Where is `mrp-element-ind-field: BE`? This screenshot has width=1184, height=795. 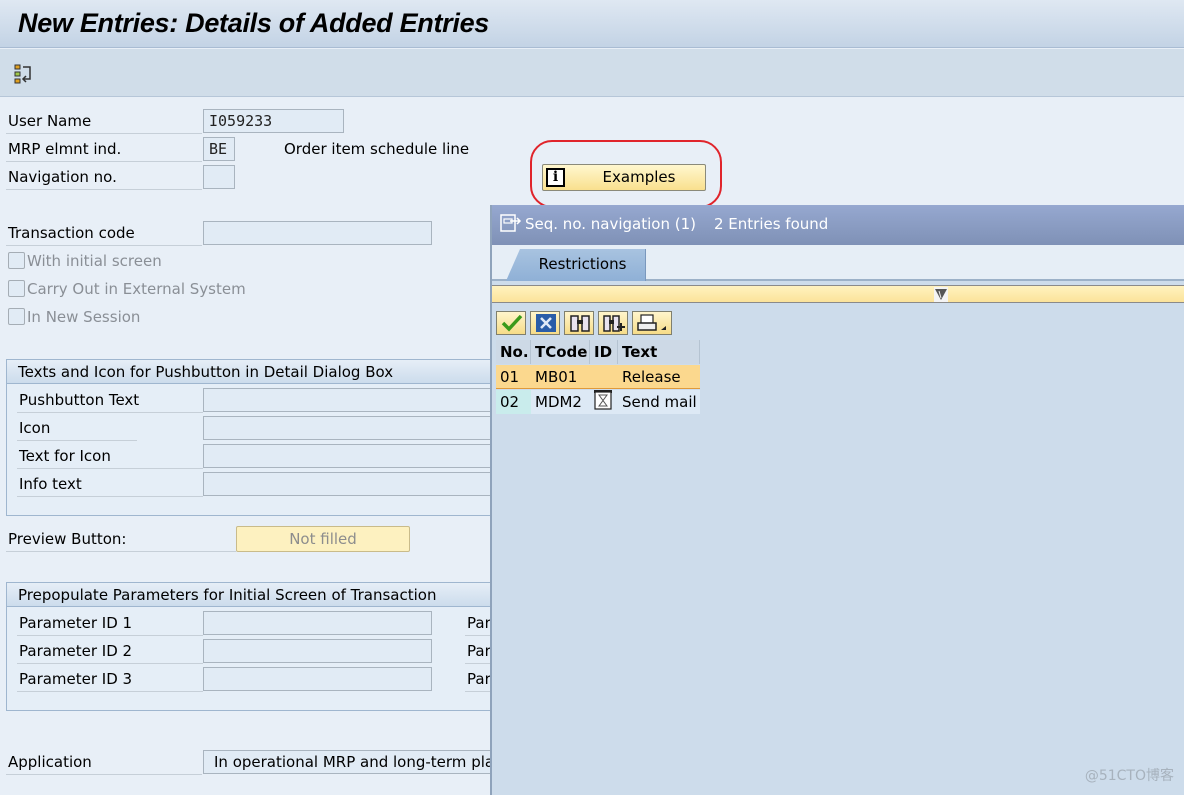 mrp-element-ind-field: BE is located at coordinates (219, 149).